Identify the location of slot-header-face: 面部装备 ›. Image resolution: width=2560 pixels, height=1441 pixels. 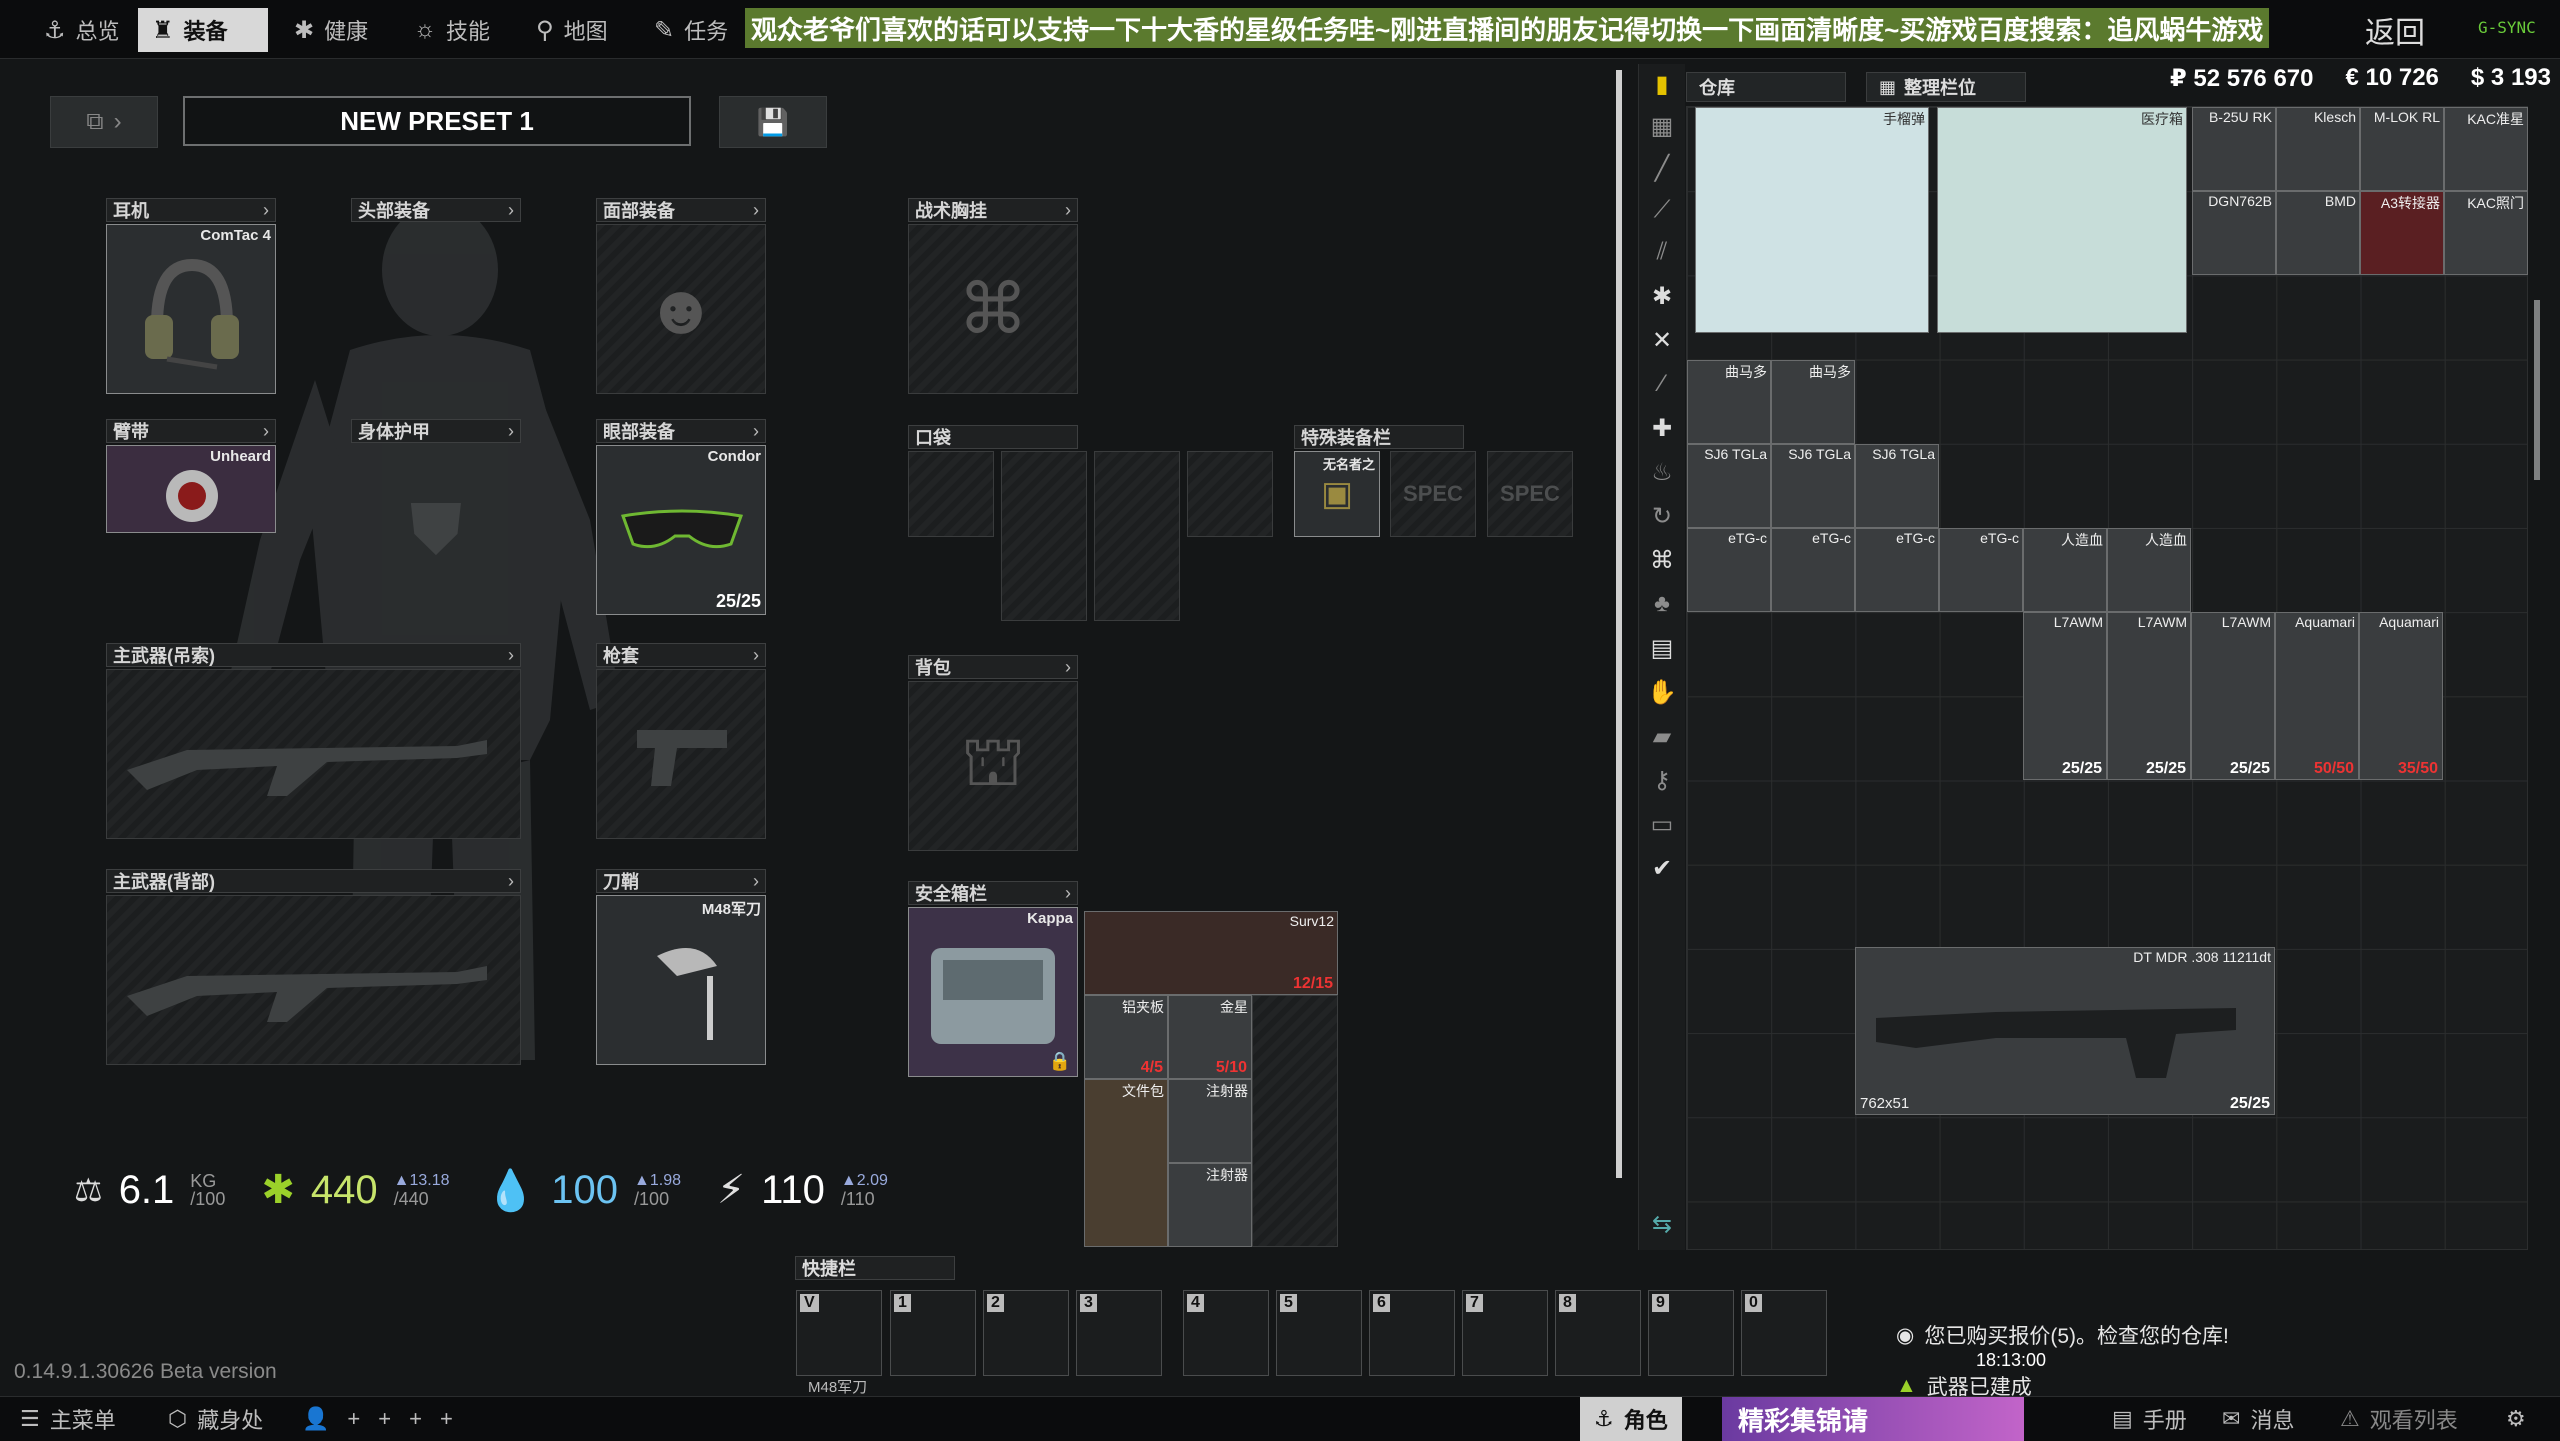
(681, 210).